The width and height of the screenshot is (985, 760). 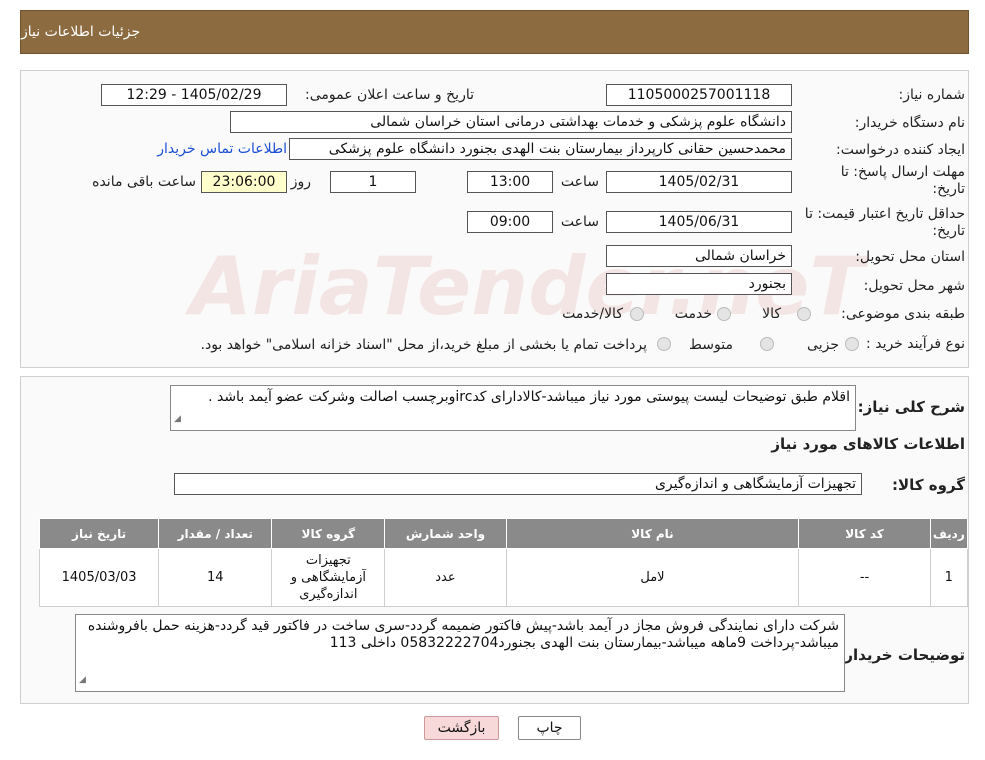 I want to click on category-radio-service, so click(x=724, y=314).